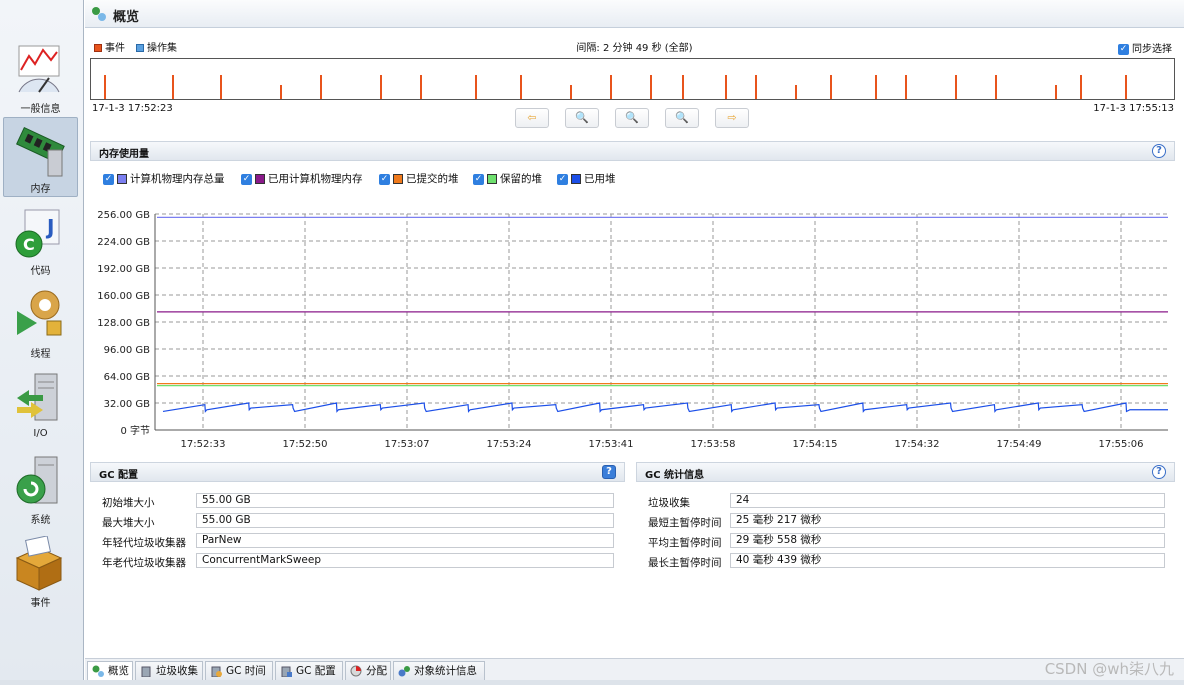  Describe the element at coordinates (665, 407) in the screenshot. I see `series-line-used-heap` at that location.